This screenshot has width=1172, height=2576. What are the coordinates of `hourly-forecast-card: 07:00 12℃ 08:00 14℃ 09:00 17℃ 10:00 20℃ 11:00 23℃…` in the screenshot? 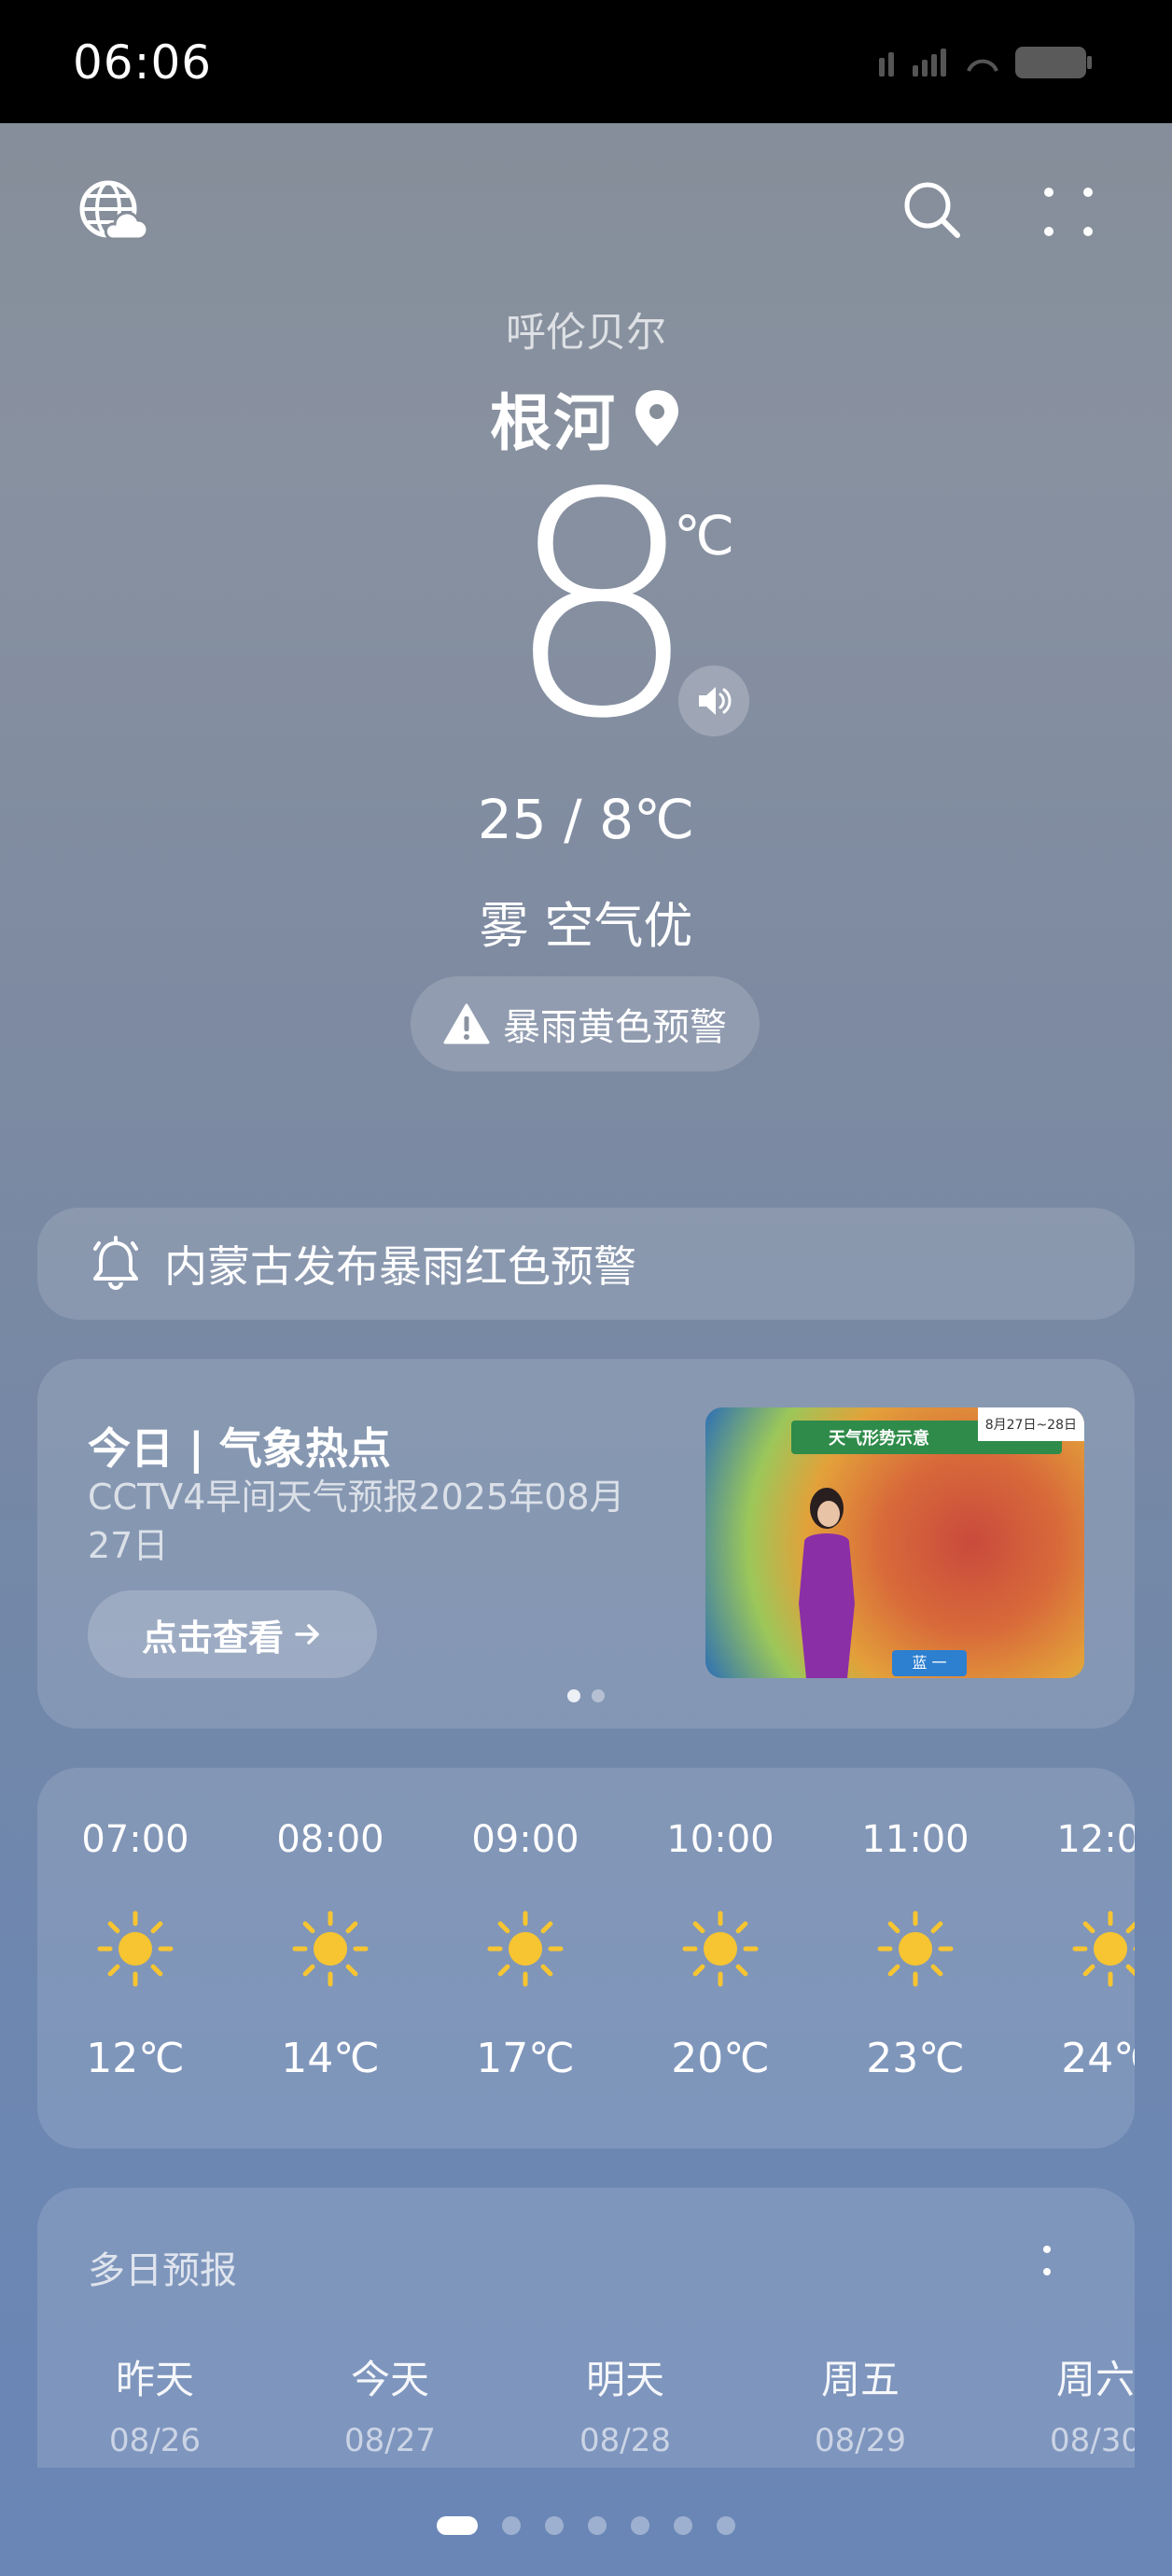 It's located at (586, 1958).